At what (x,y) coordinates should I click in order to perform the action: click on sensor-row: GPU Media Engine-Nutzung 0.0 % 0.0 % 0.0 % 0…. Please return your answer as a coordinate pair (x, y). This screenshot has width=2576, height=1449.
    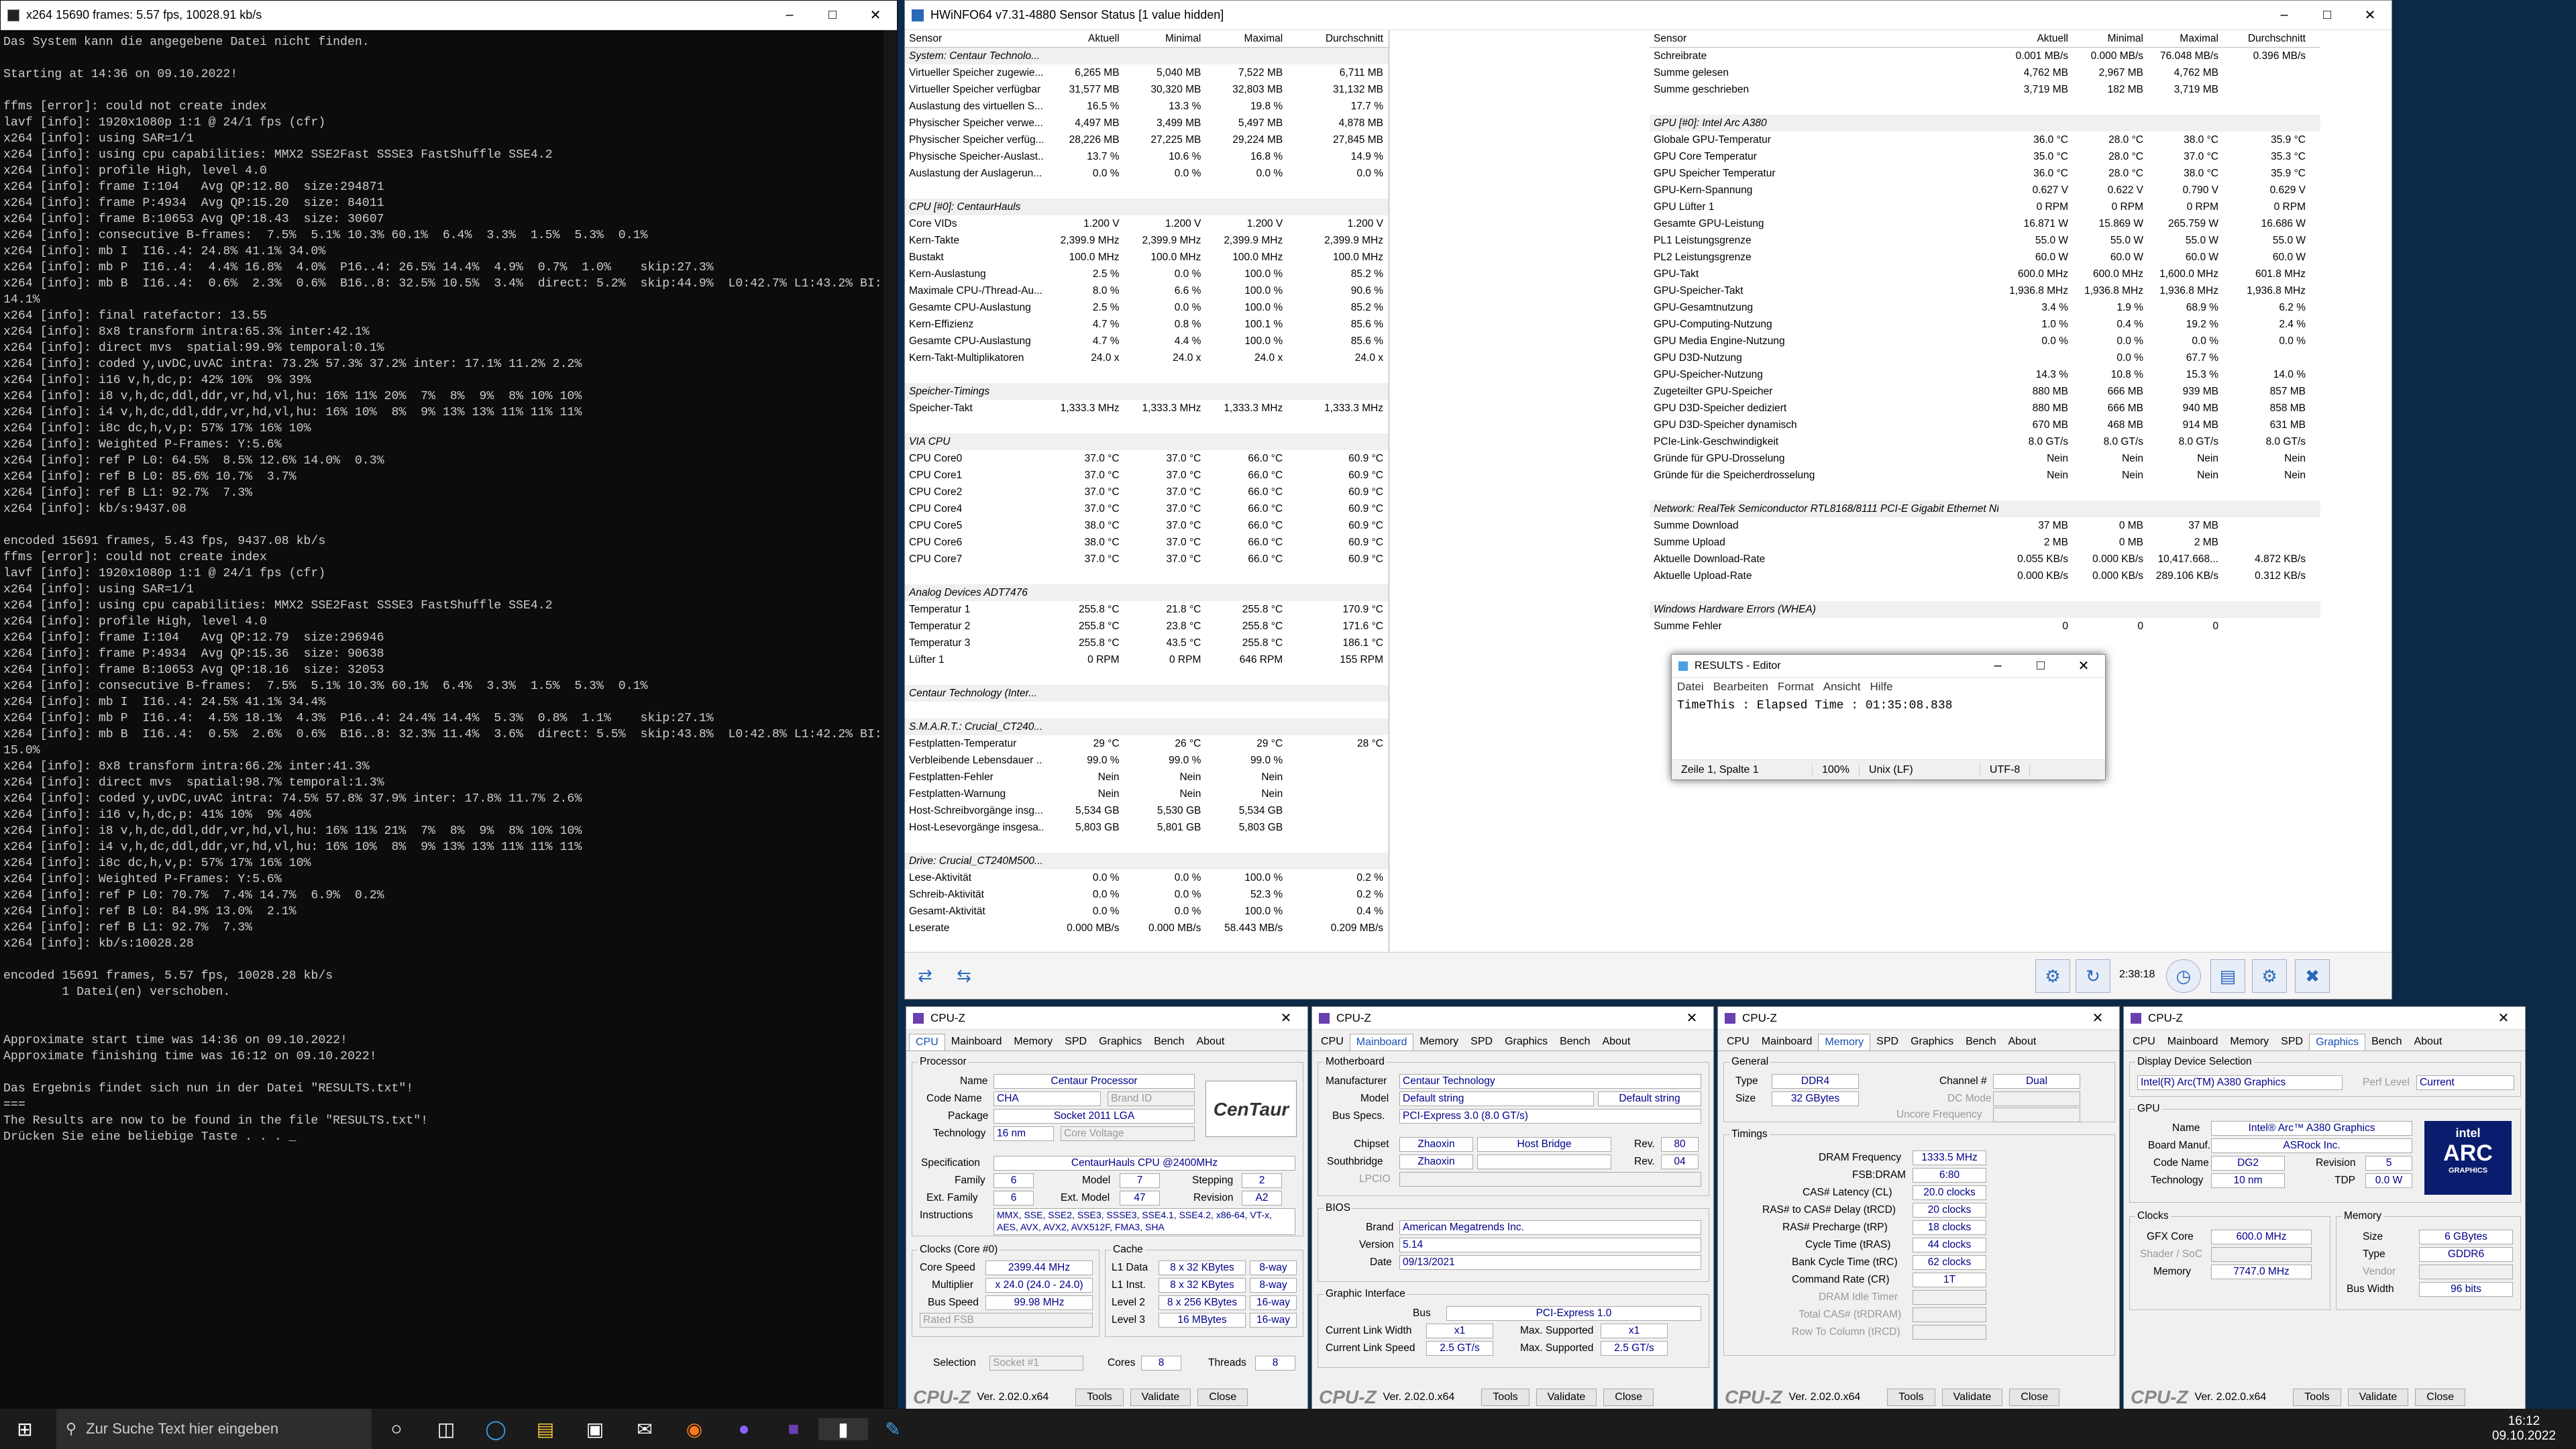
    Looking at the image, I should click on (1985, 341).